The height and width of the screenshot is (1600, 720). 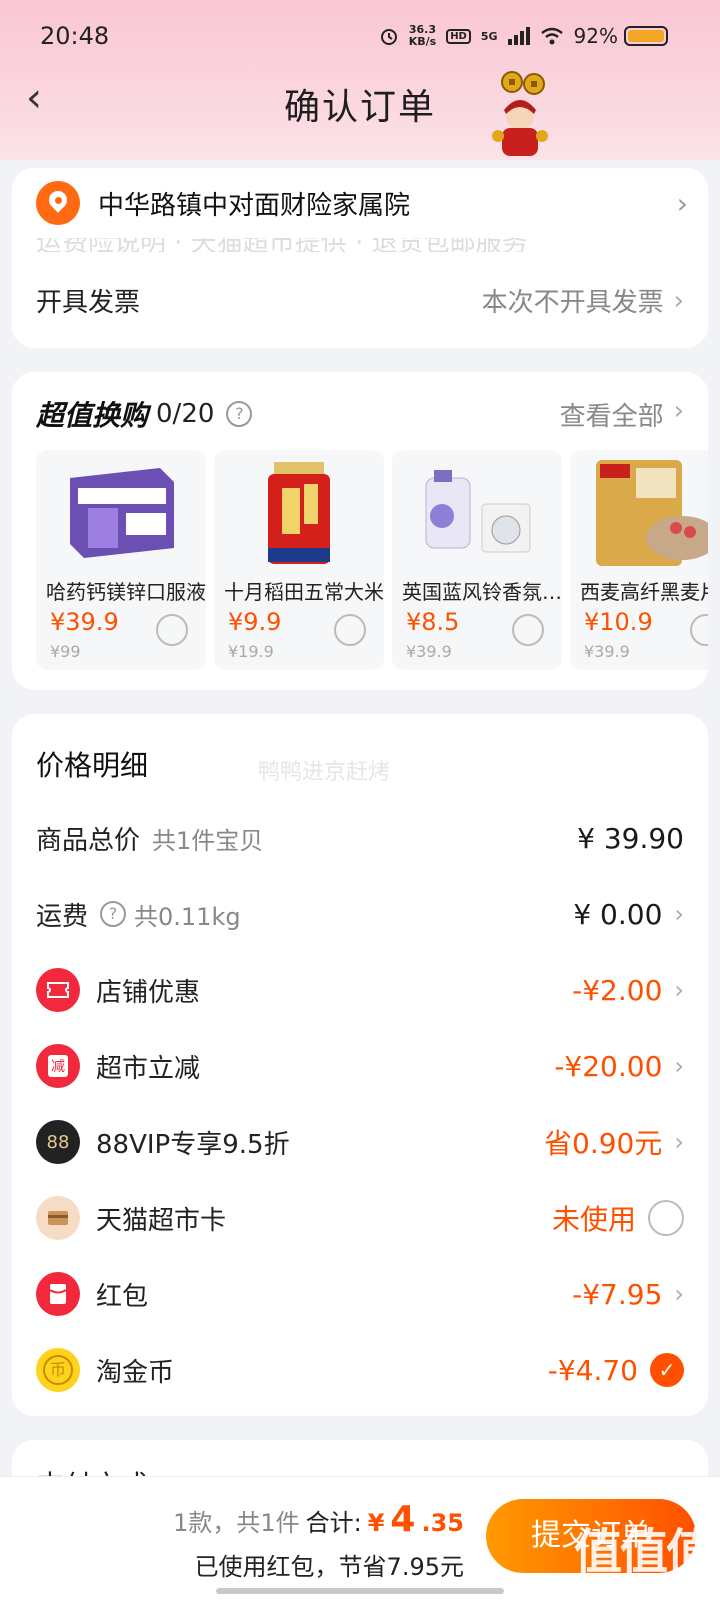 I want to click on taobao-coin-label: 淘金币, so click(x=135, y=1372).